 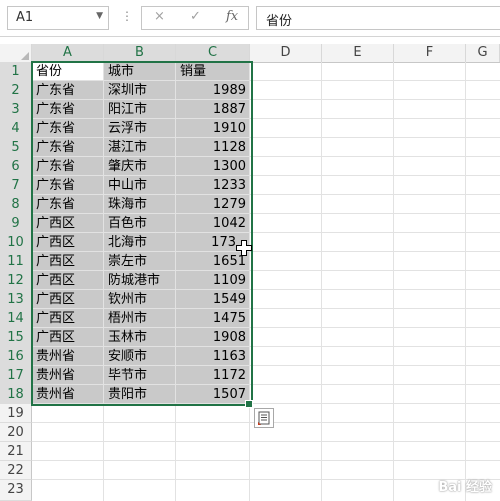 What do you see at coordinates (68, 53) in the screenshot?
I see `column-header-a: A` at bounding box center [68, 53].